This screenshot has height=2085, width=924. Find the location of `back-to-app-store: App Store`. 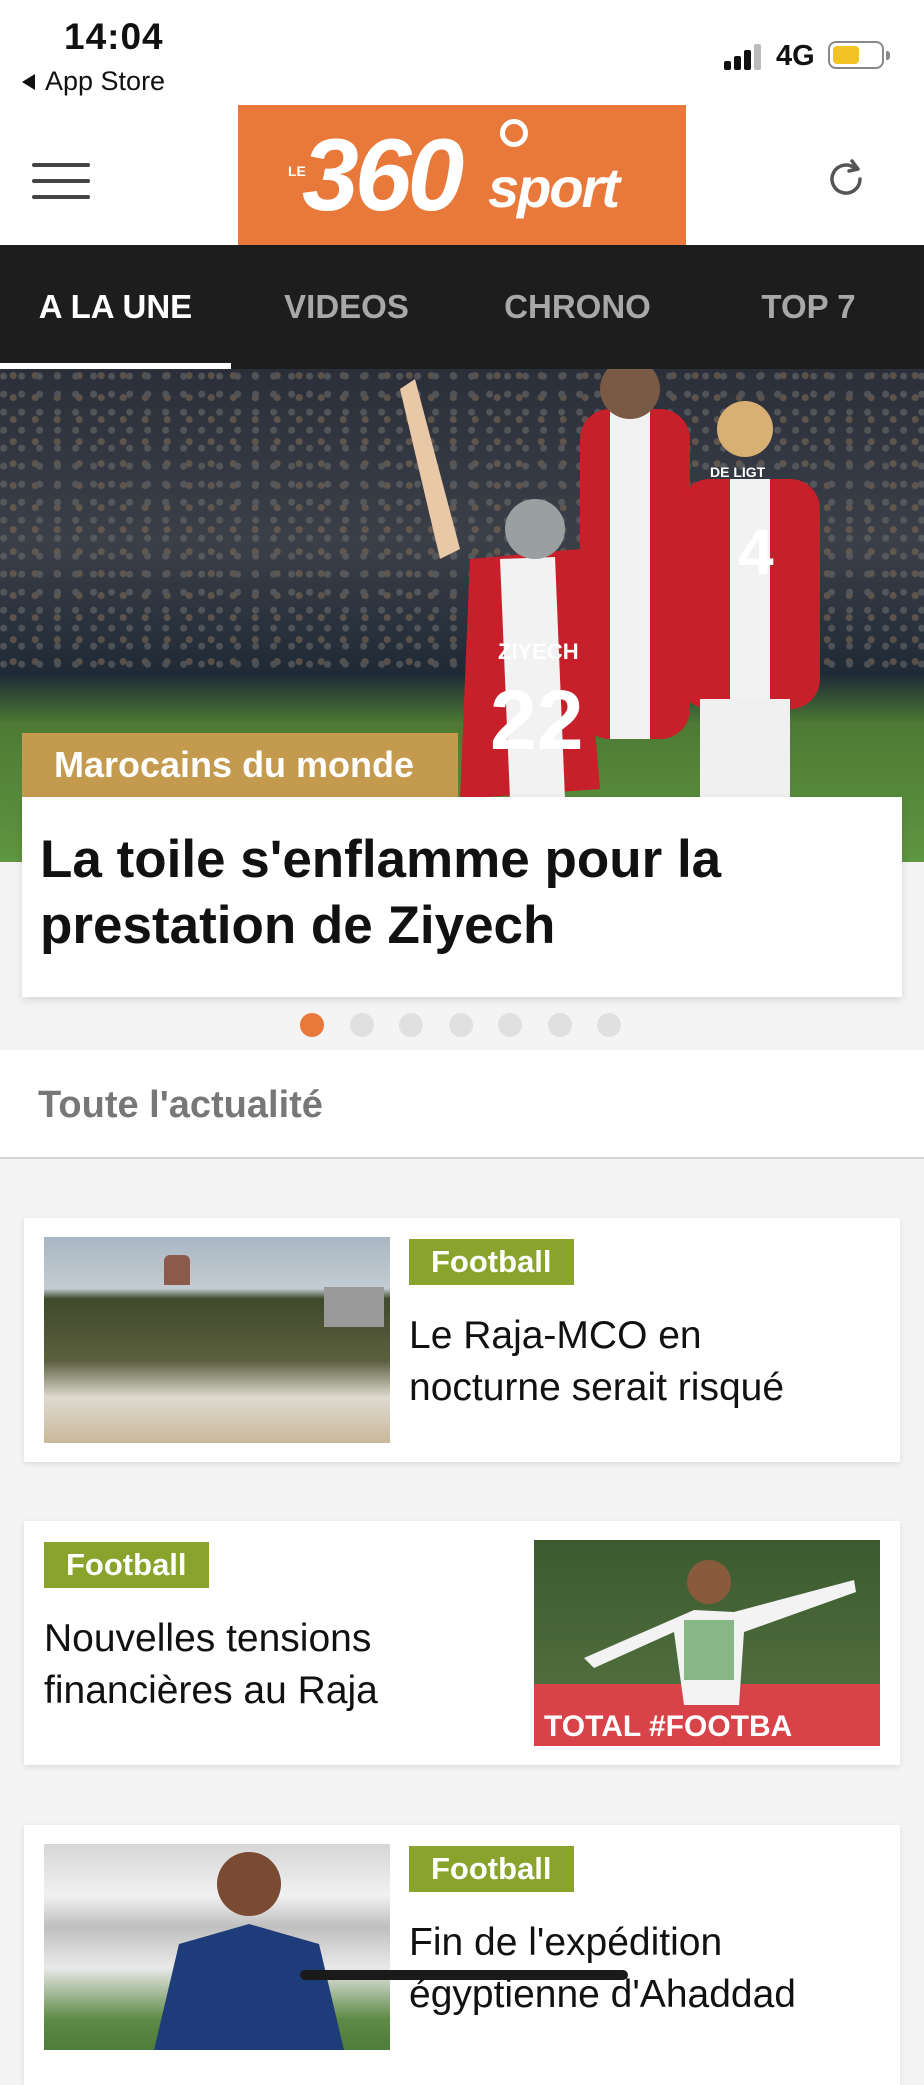

back-to-app-store: App Store is located at coordinates (93, 81).